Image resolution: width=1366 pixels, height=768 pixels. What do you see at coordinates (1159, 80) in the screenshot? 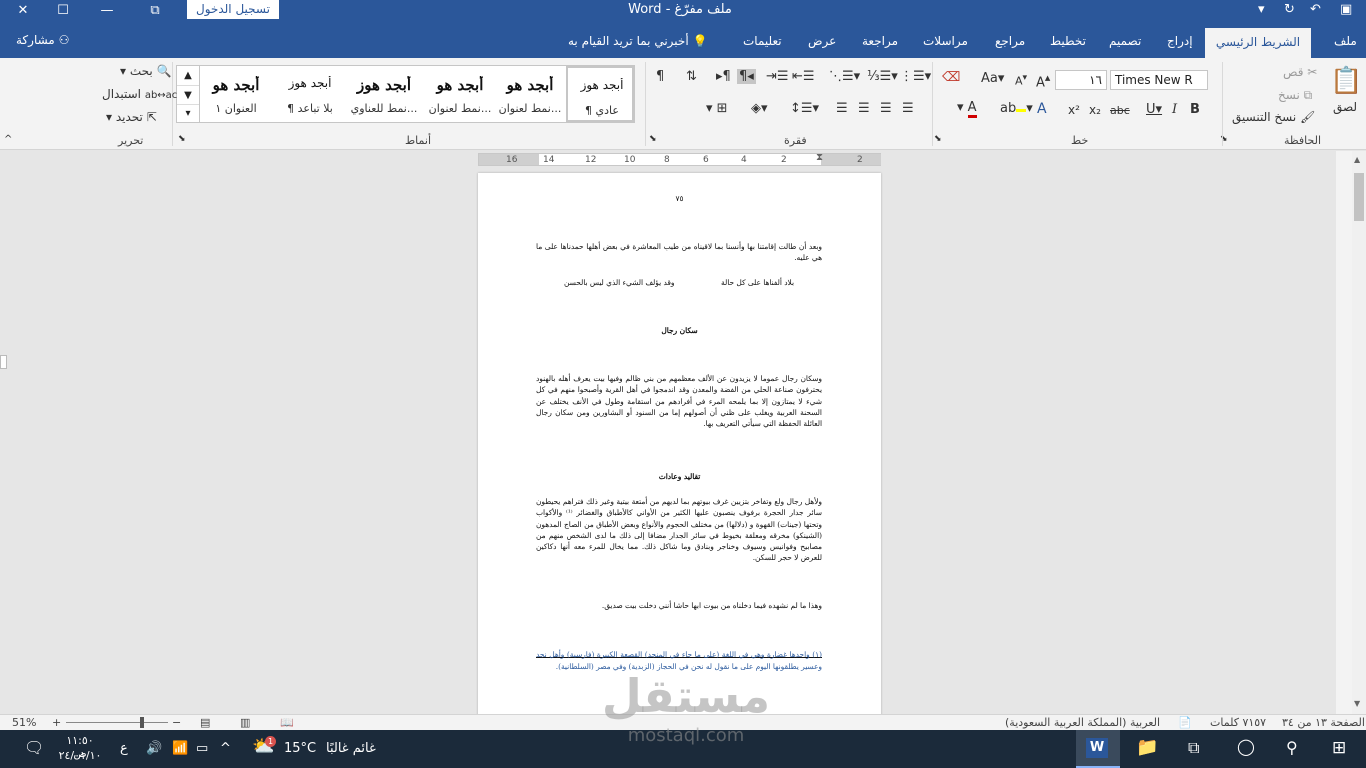
I see `font-name-combo: Times New R` at bounding box center [1159, 80].